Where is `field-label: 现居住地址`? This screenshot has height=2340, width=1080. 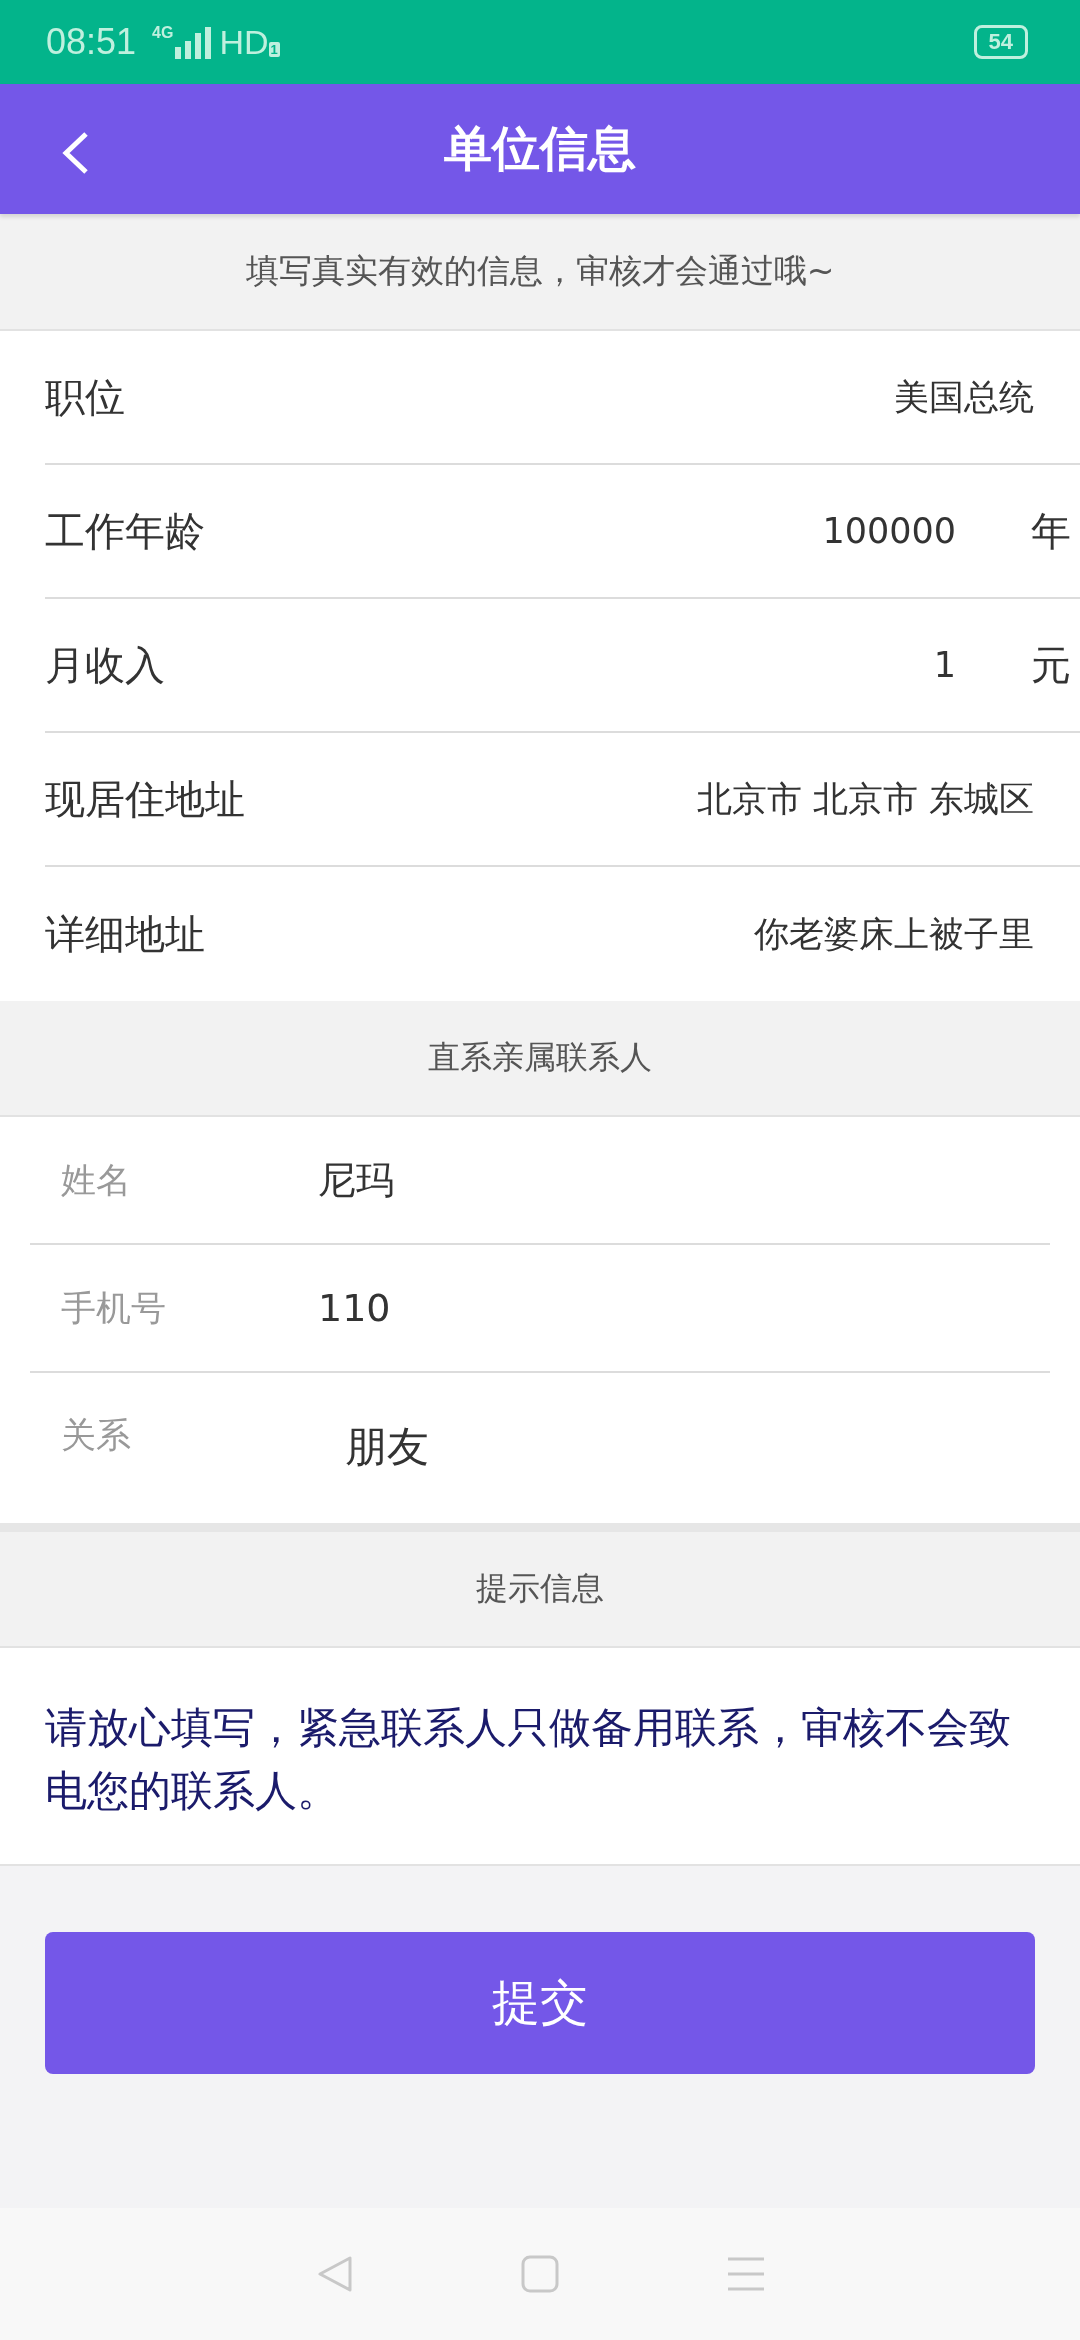 field-label: 现居住地址 is located at coordinates (145, 799).